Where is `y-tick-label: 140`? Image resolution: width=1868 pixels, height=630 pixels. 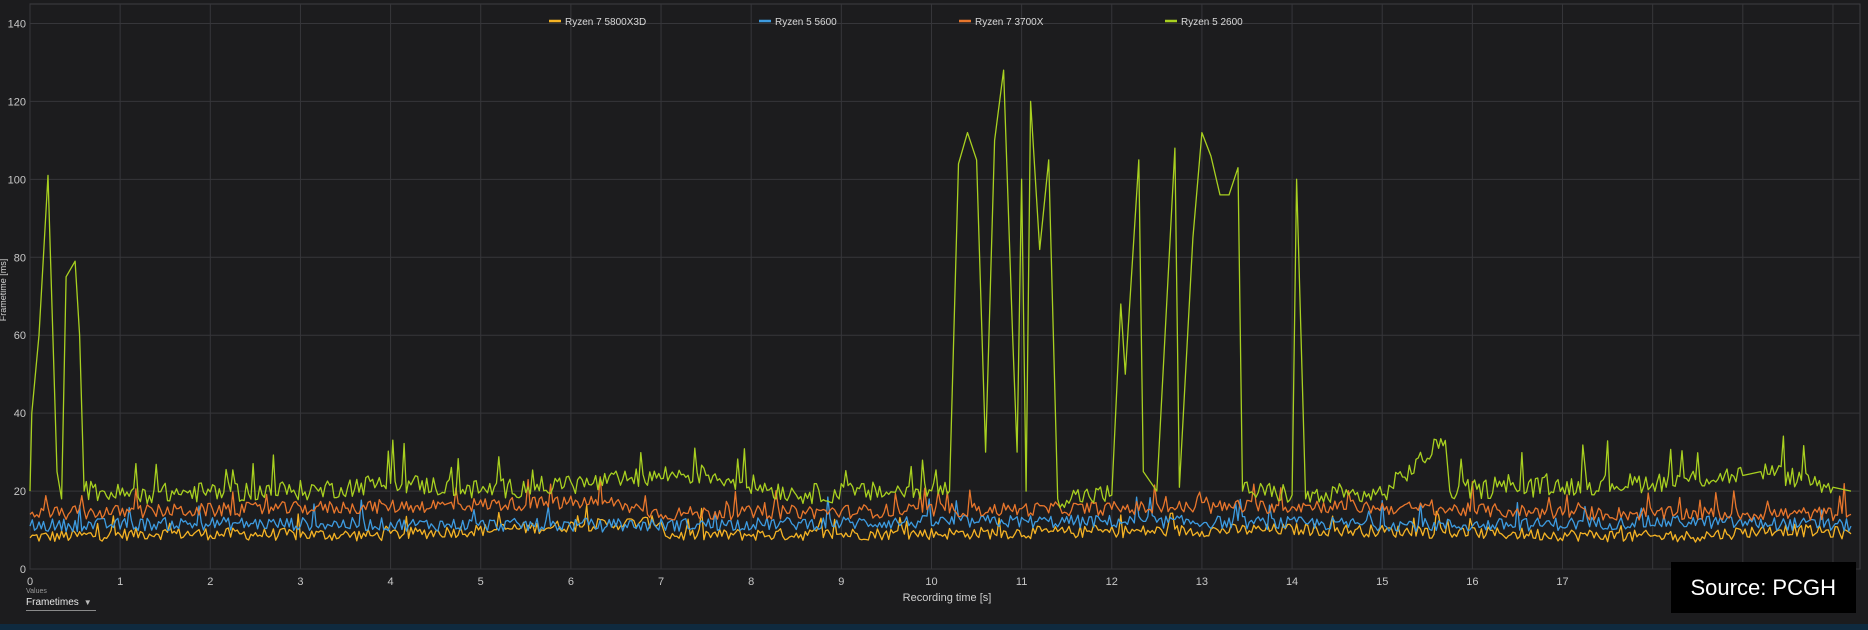 y-tick-label: 140 is located at coordinates (17, 24).